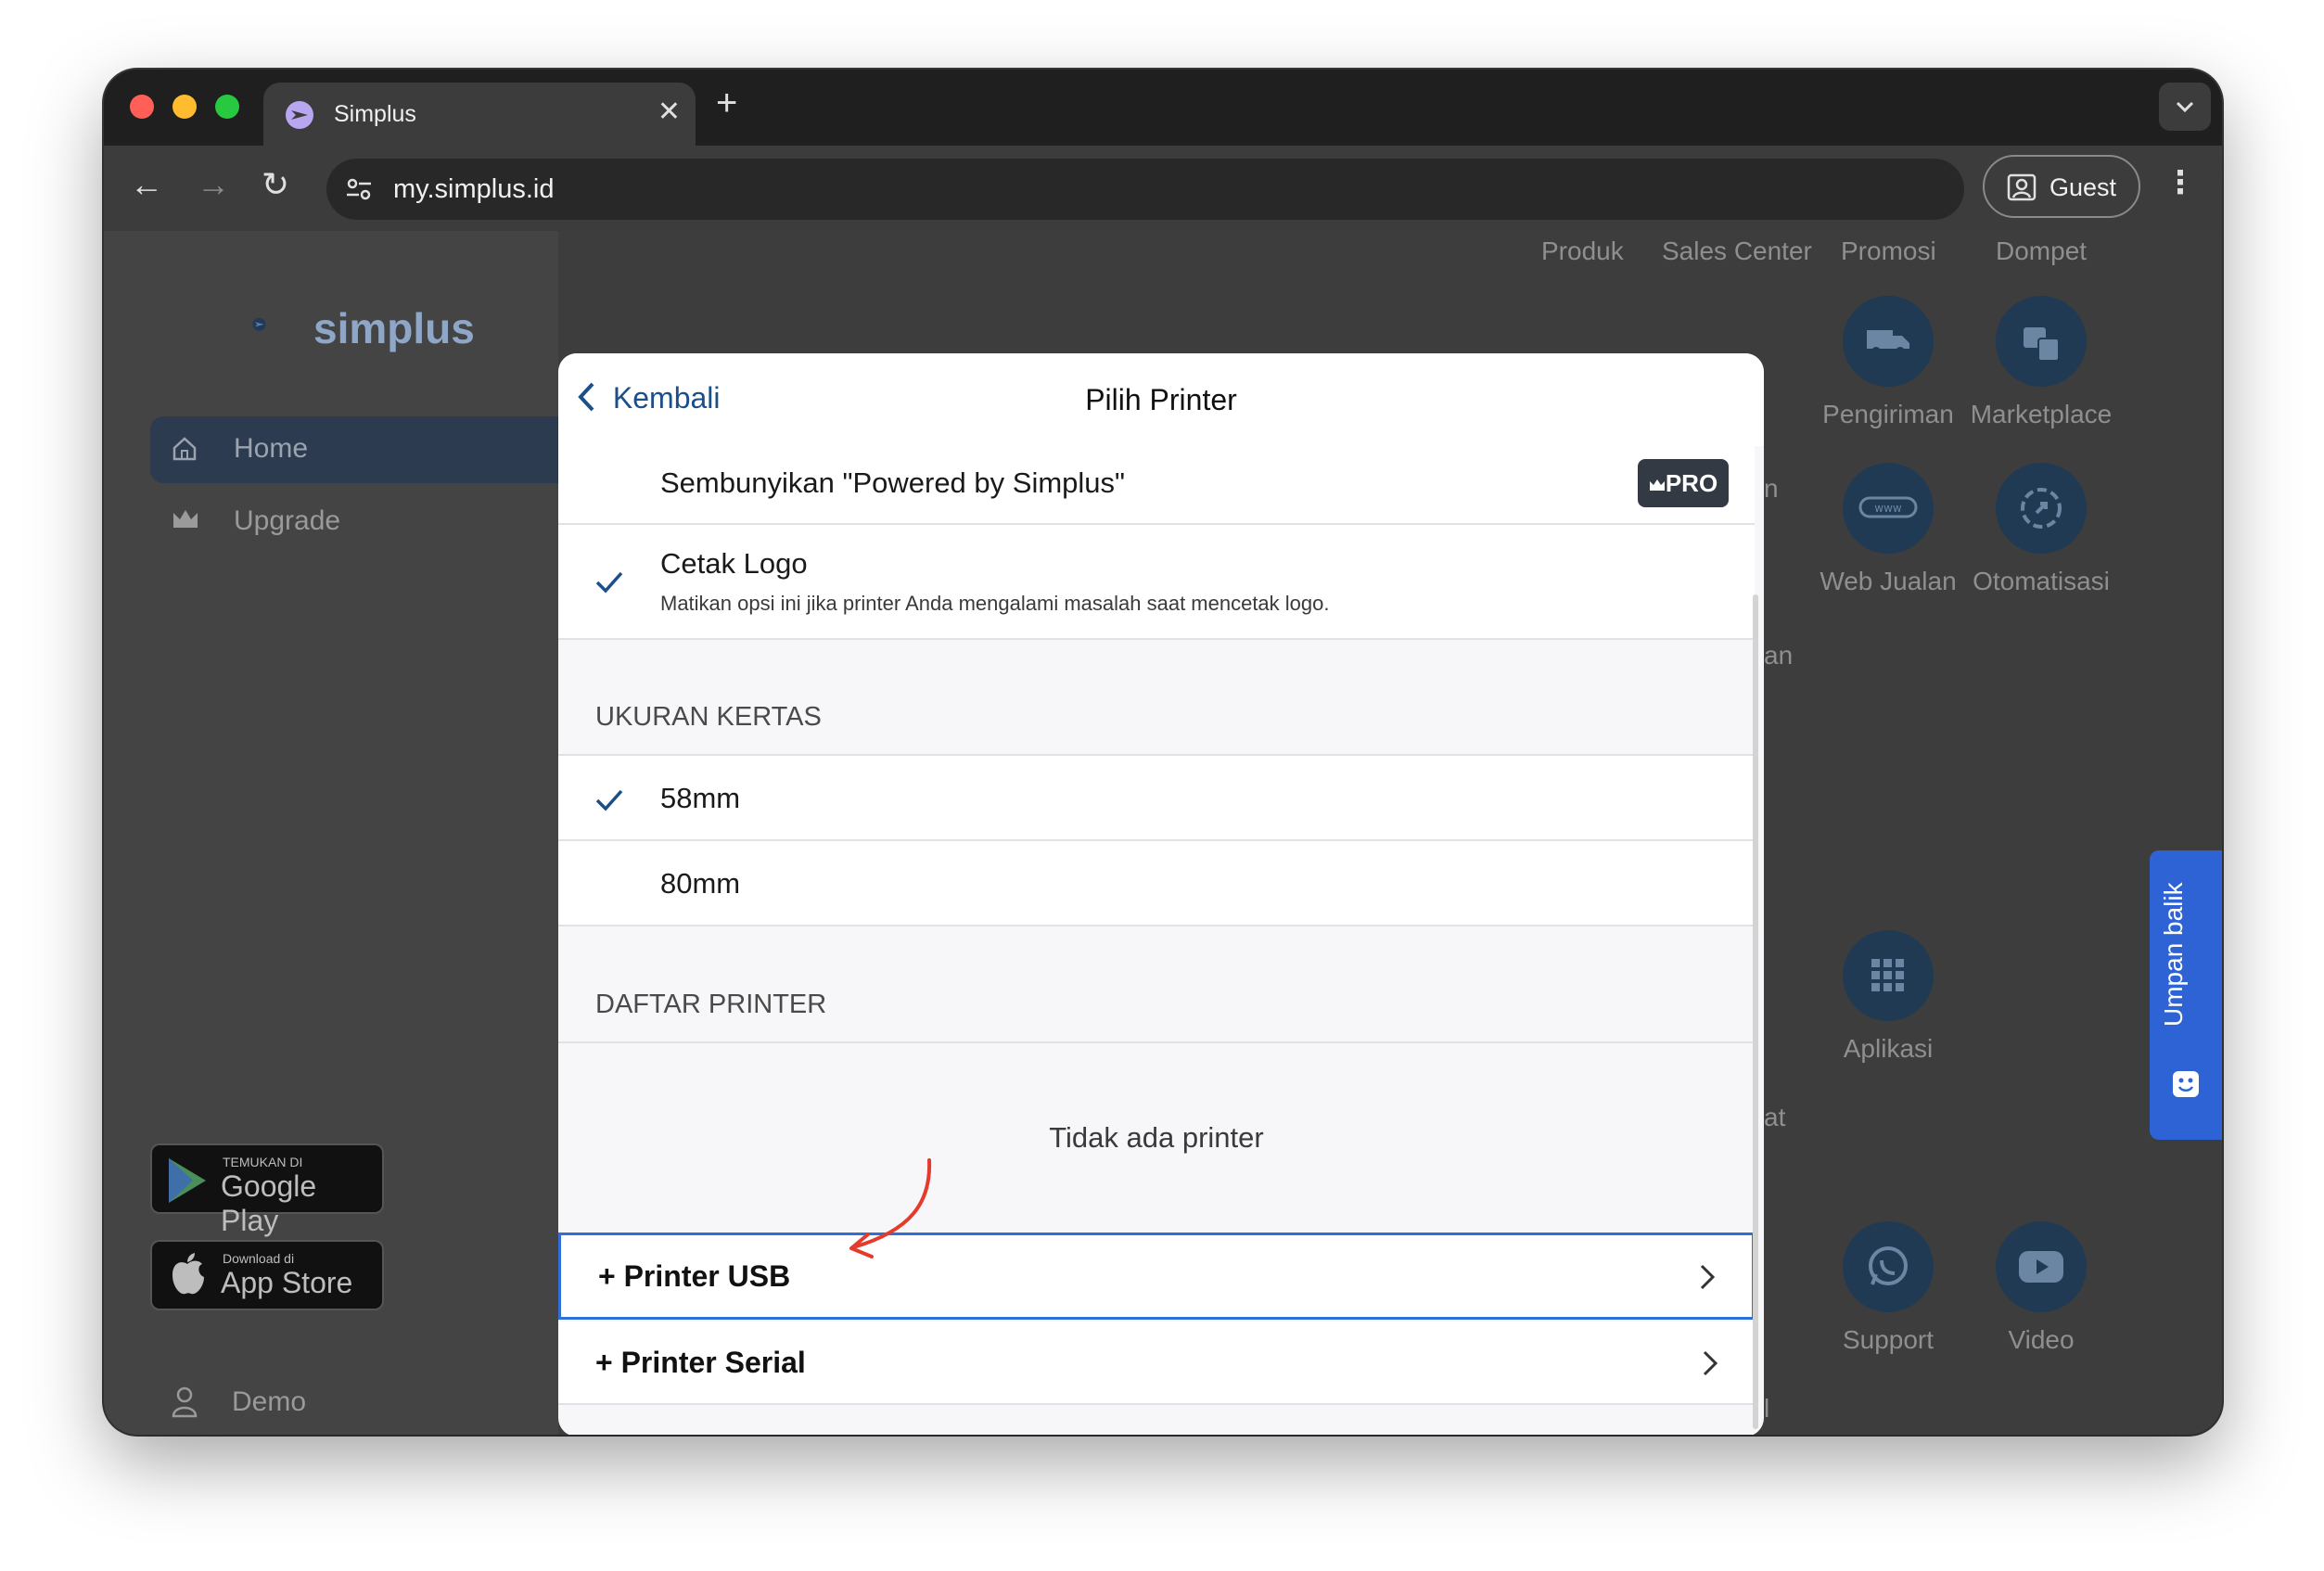 This screenshot has height=1571, width=2324. Describe the element at coordinates (2180, 183) in the screenshot. I see `browser-menu-icon: ⋮` at that location.